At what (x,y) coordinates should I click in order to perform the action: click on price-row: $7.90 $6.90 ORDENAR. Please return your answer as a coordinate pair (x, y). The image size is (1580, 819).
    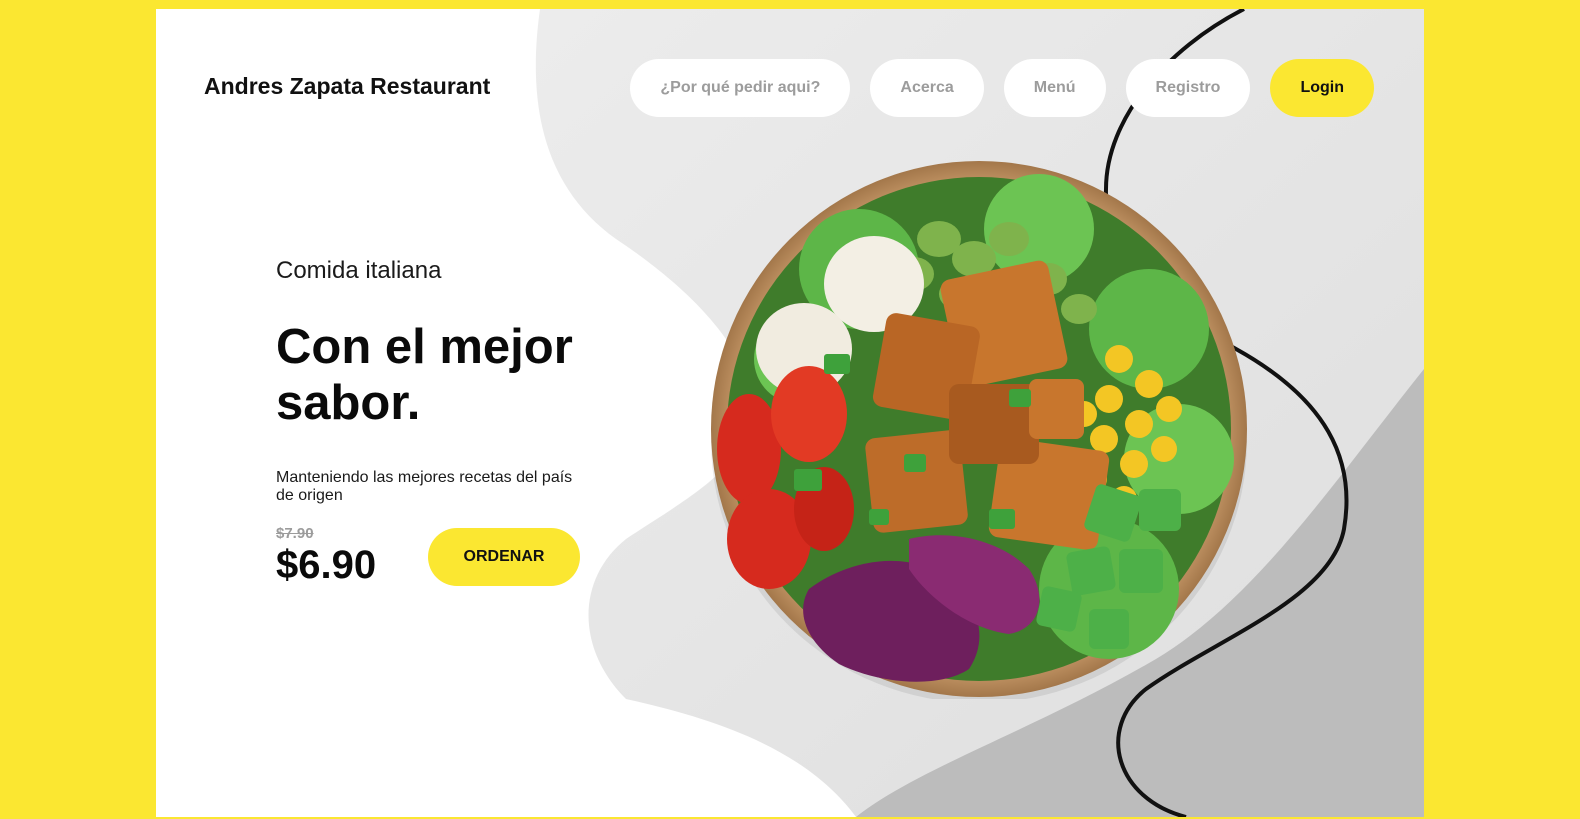
    Looking at the image, I should click on (431, 557).